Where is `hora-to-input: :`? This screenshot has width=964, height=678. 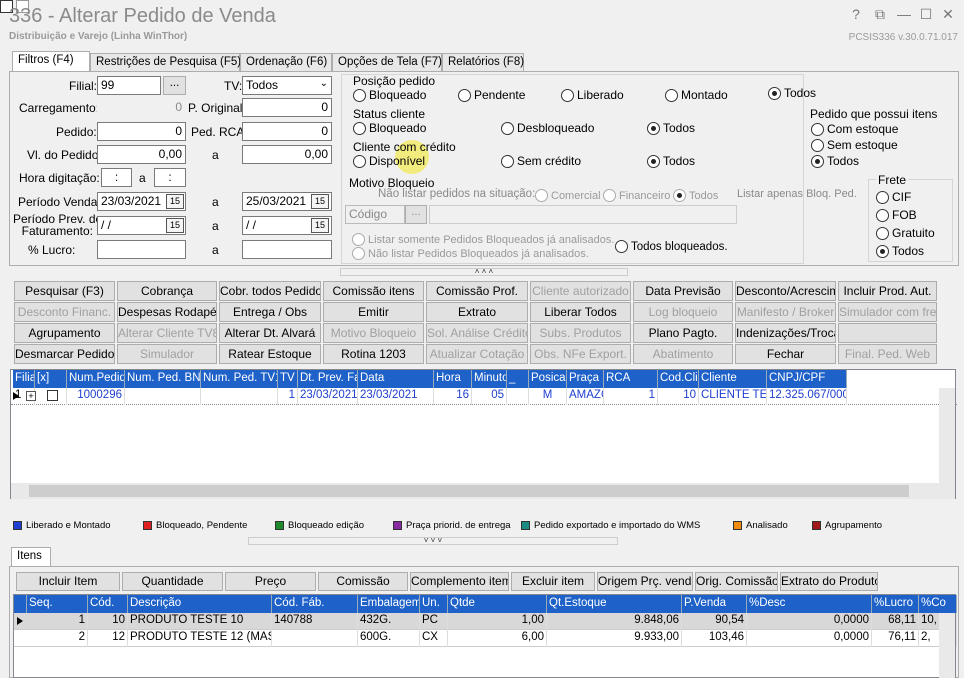
hora-to-input: : is located at coordinates (170, 177).